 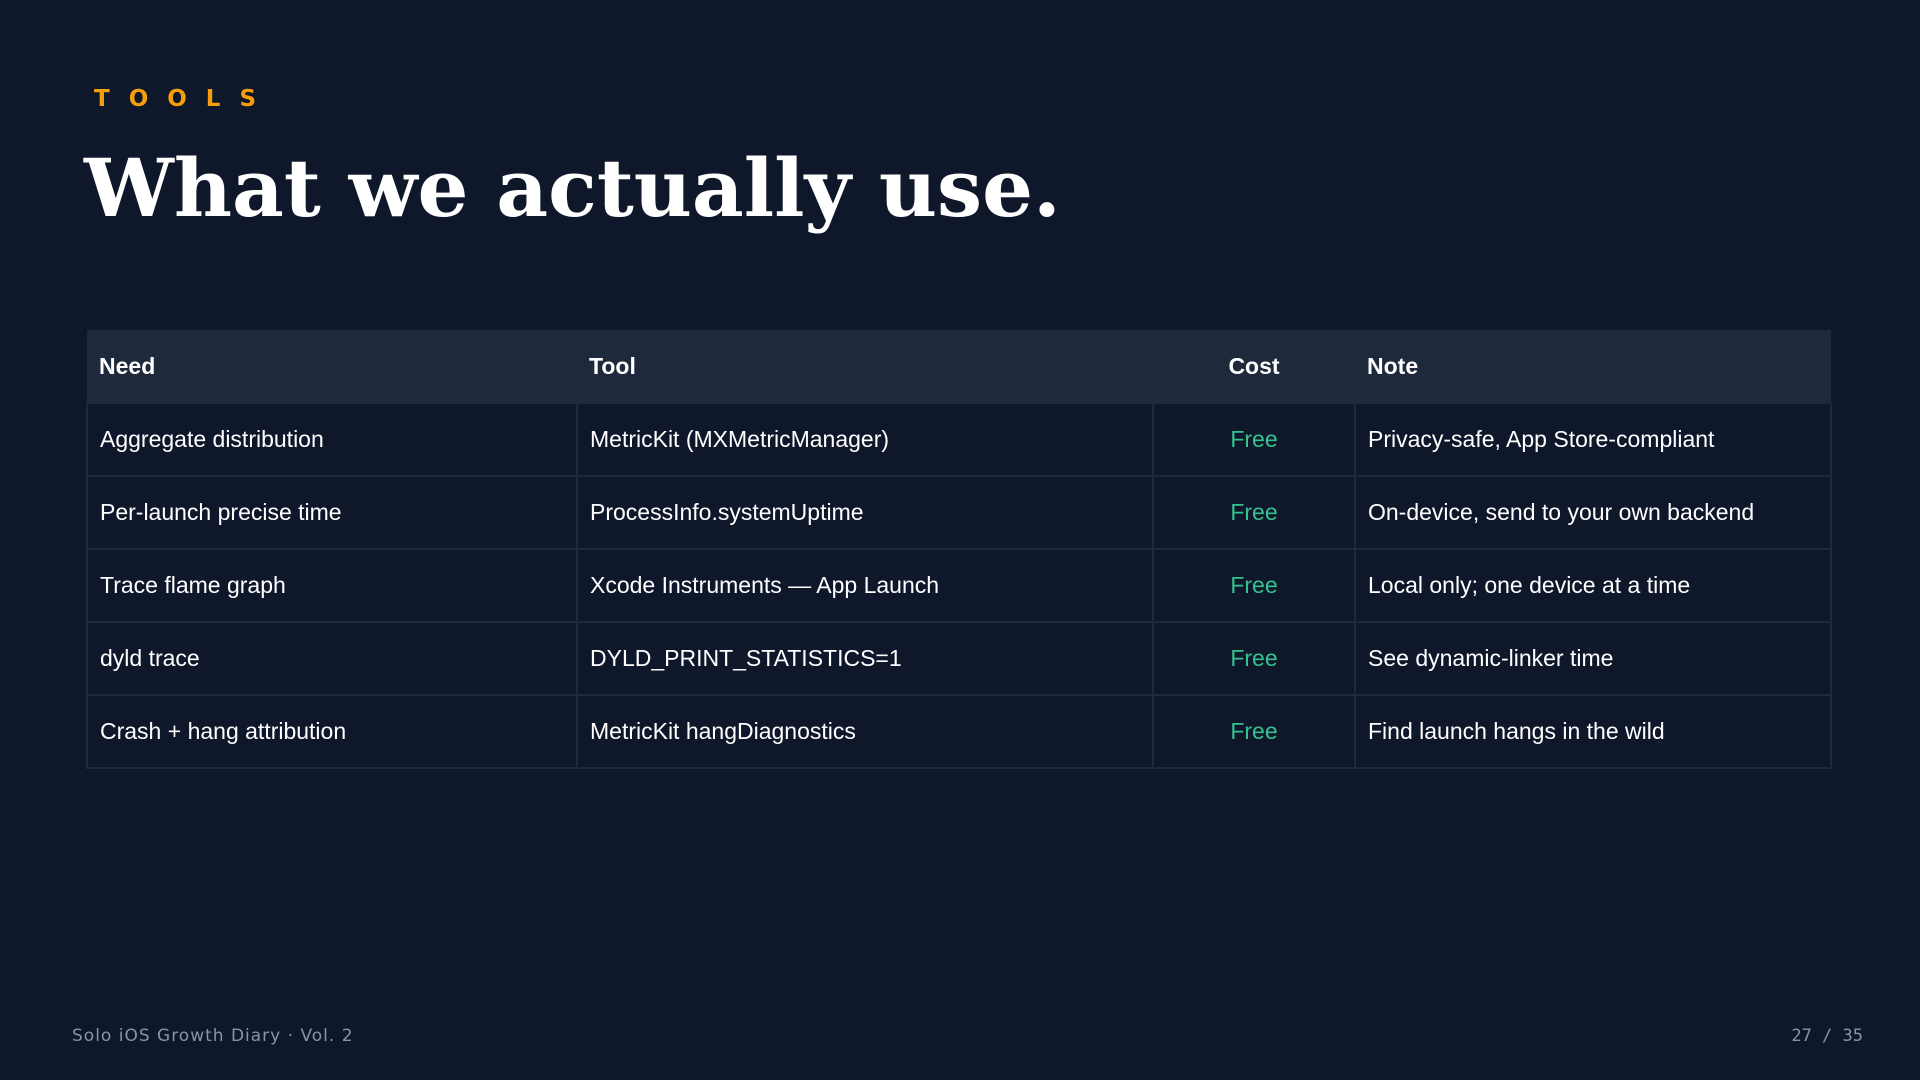 What do you see at coordinates (865, 439) in the screenshot?
I see `cell-tool: MetricKit (MXMetricManager)` at bounding box center [865, 439].